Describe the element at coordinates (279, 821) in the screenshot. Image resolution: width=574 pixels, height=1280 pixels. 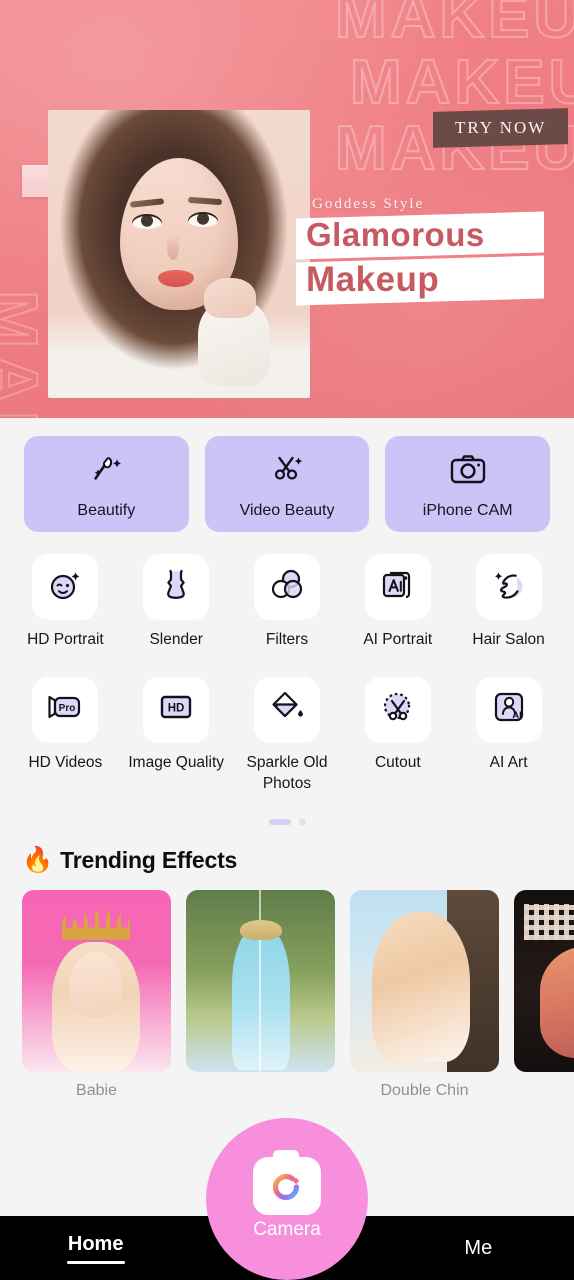
I see `pagination-dot-active` at that location.